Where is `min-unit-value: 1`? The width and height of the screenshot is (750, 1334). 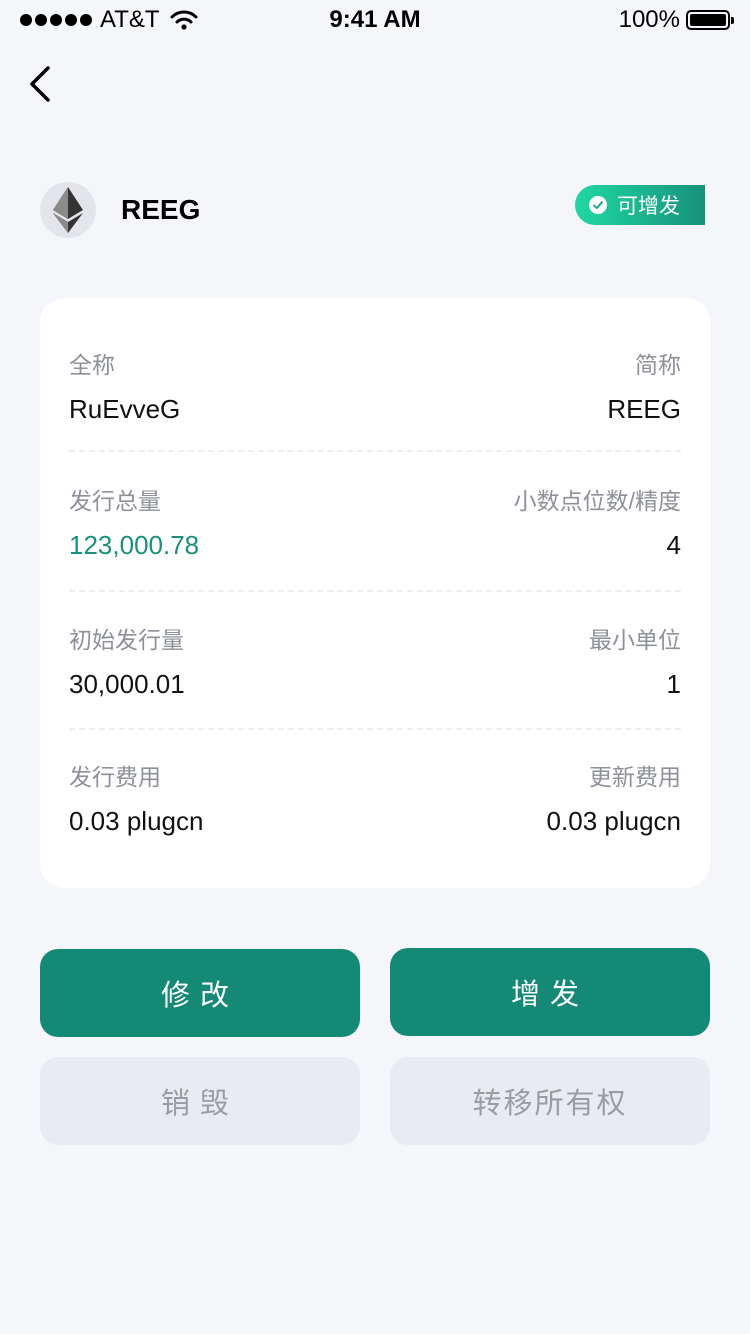 min-unit-value: 1 is located at coordinates (673, 684).